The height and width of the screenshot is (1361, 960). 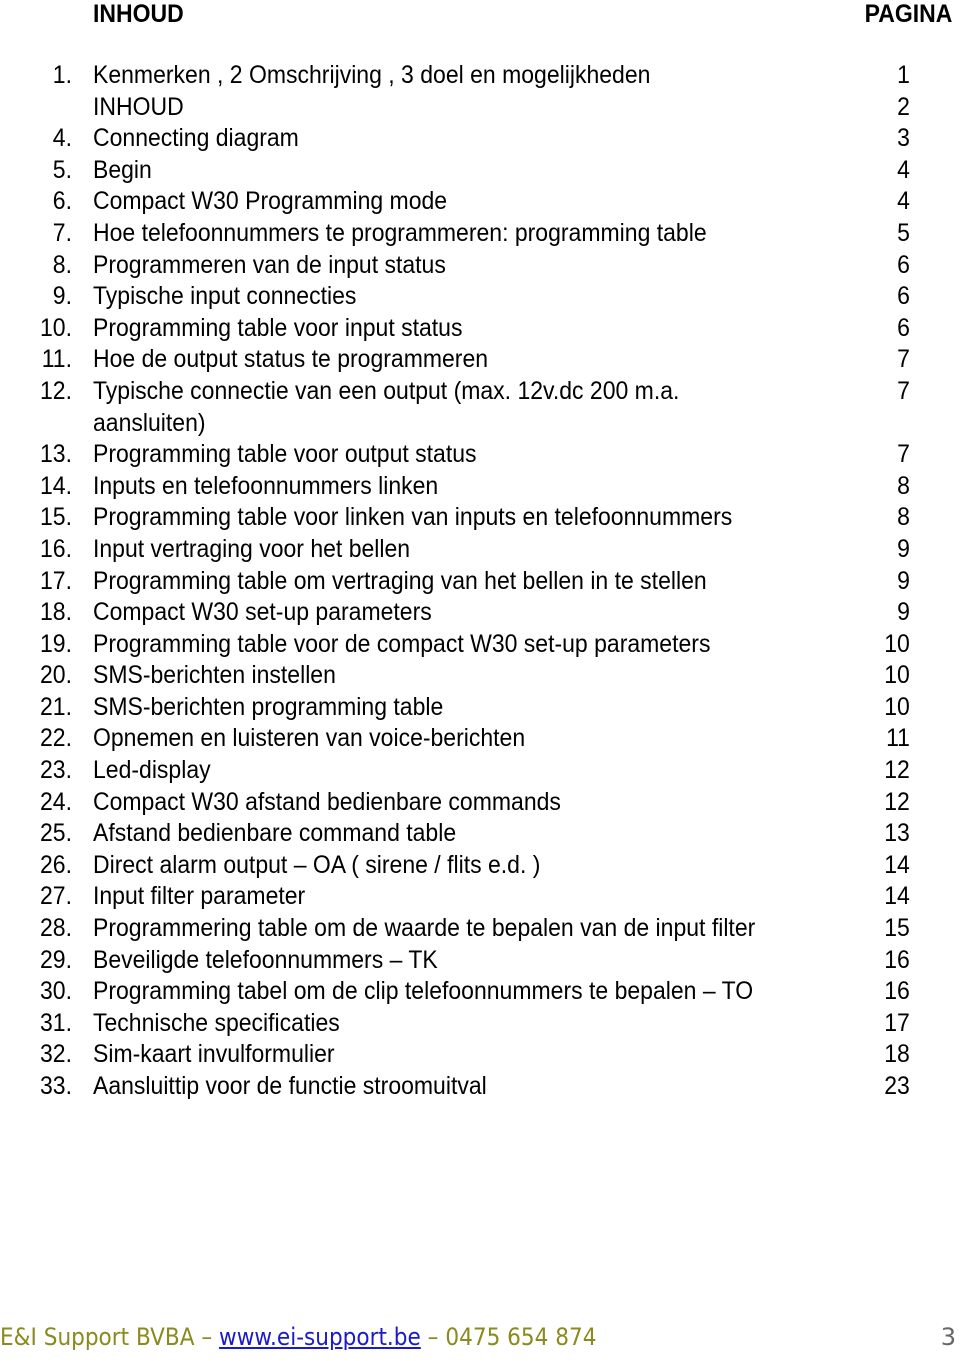 What do you see at coordinates (898, 738) in the screenshot?
I see `toc-entry-page: 11` at bounding box center [898, 738].